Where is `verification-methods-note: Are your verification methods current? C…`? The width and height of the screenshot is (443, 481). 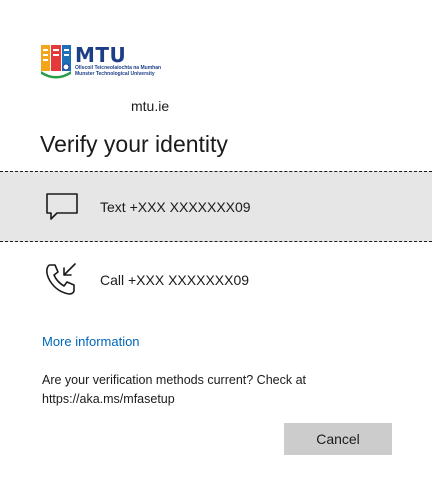 verification-methods-note: Are your verification methods current? C… is located at coordinates (192, 390).